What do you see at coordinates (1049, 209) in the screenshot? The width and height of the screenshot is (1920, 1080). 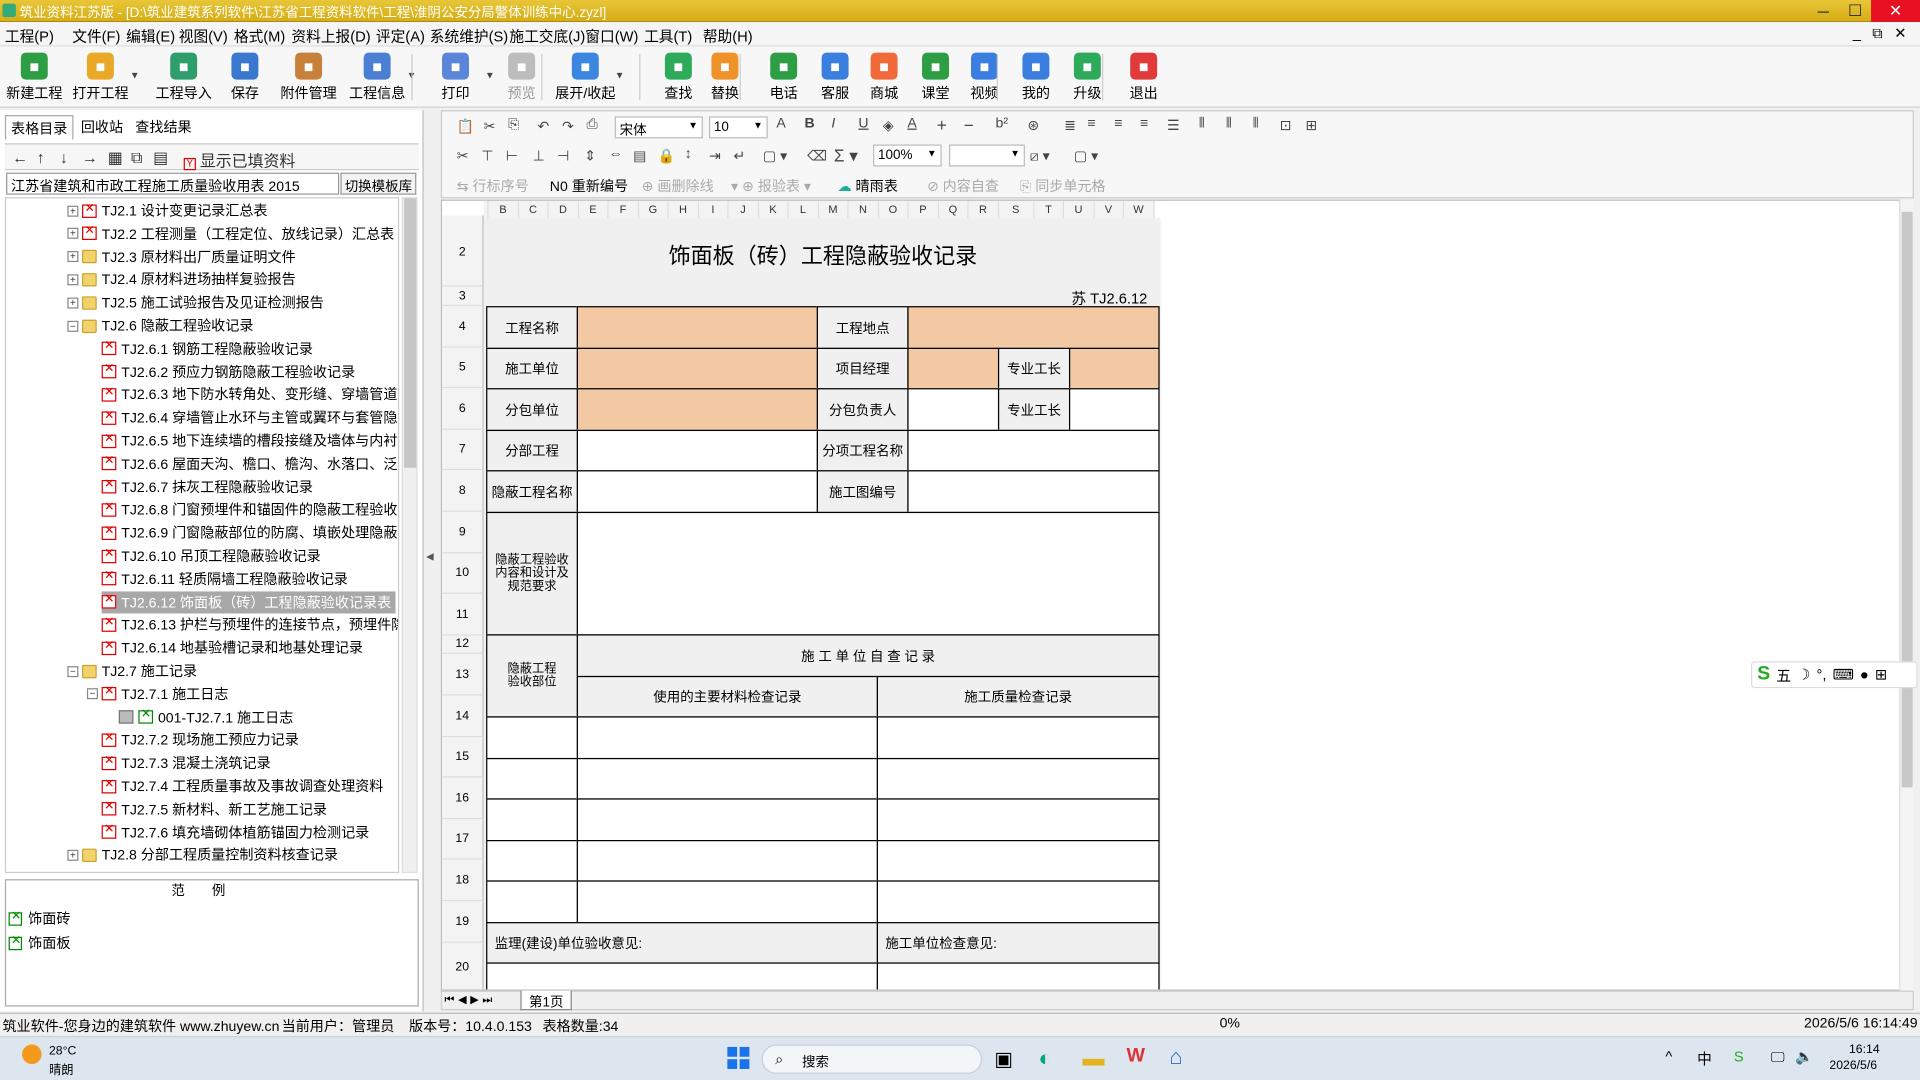 I see `column-label: T` at bounding box center [1049, 209].